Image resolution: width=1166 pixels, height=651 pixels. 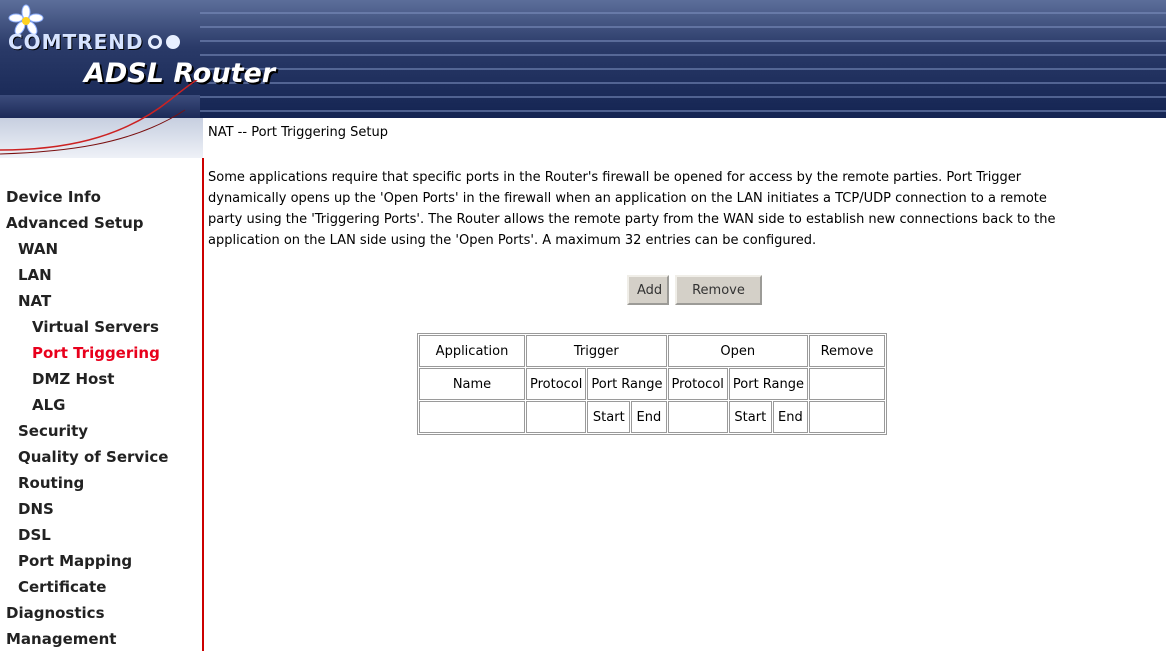 What do you see at coordinates (649, 417) in the screenshot?
I see `column-header-trigger-end: End` at bounding box center [649, 417].